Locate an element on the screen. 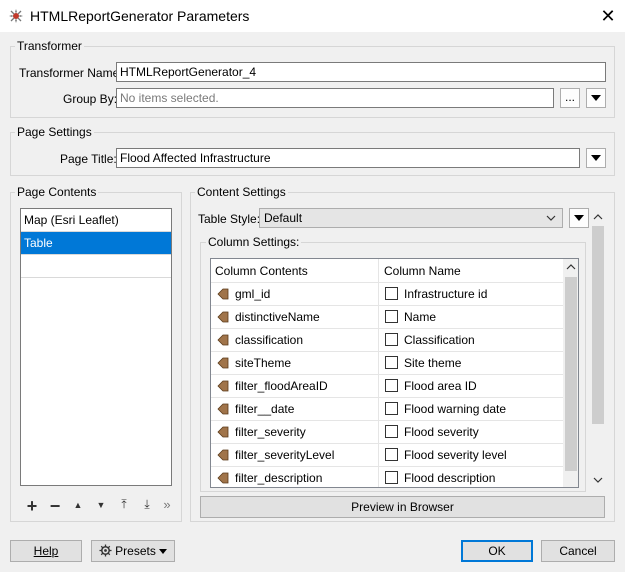 The width and height of the screenshot is (625, 572). row-name: Infrastructure id is located at coordinates (445, 294).